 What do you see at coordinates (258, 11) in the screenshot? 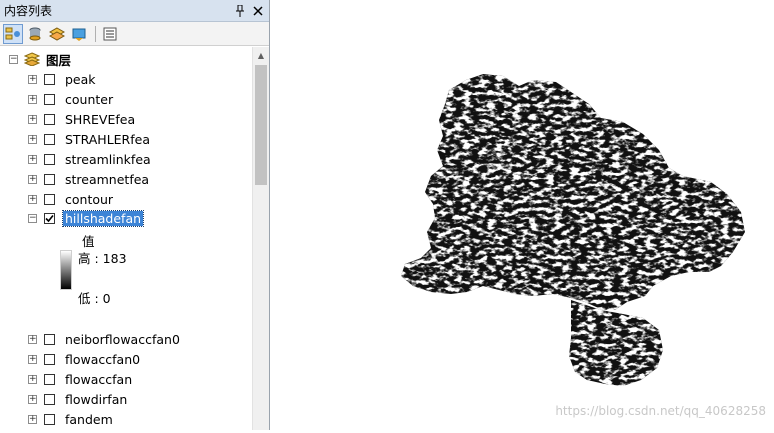
I see `close-icon` at bounding box center [258, 11].